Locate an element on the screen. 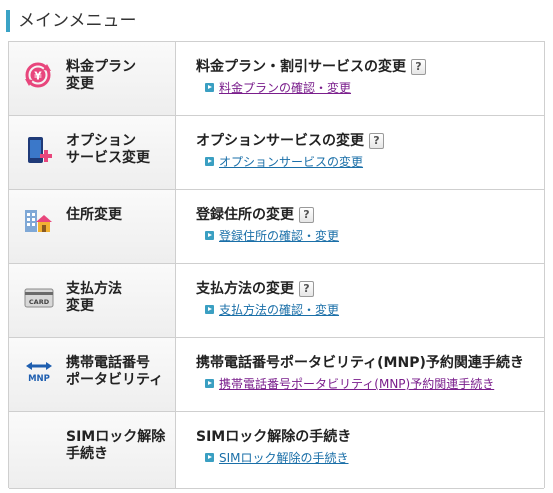 The height and width of the screenshot is (493, 553). category-label: オプション サービス変更 is located at coordinates (108, 149).